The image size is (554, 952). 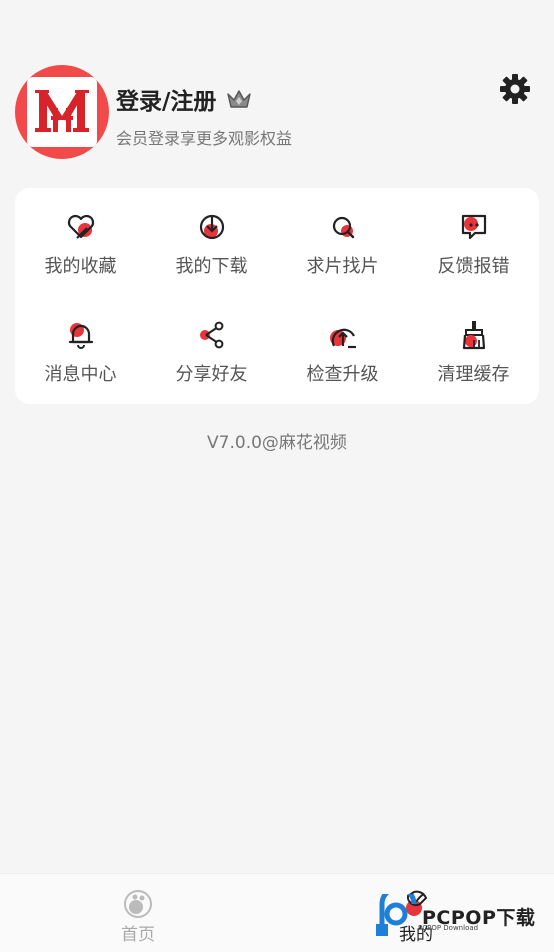 What do you see at coordinates (343, 227) in the screenshot?
I see `search-icon` at bounding box center [343, 227].